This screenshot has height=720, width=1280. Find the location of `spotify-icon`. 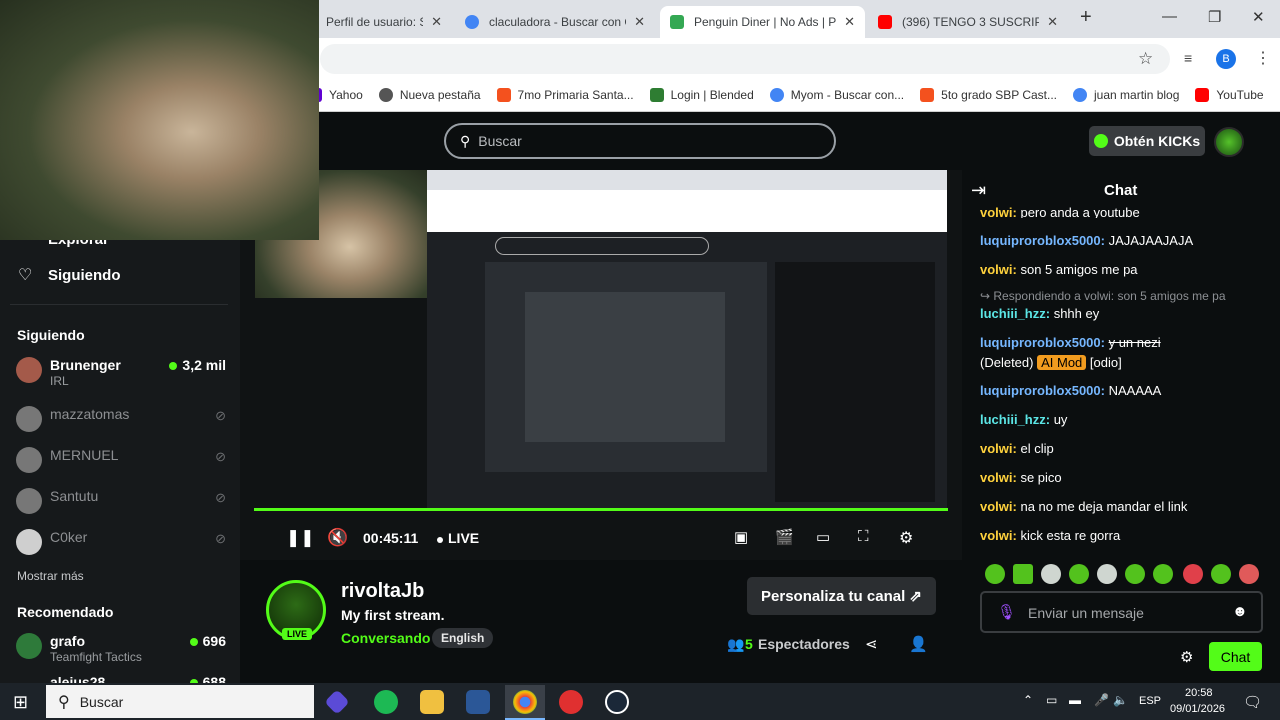

spotify-icon is located at coordinates (386, 702).